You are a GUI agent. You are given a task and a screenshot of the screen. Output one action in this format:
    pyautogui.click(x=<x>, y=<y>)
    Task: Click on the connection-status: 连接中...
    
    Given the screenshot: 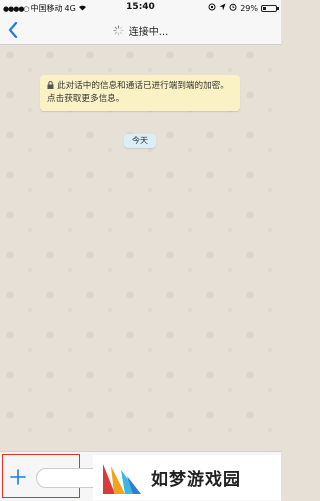 What is the action you would take?
    pyautogui.click(x=148, y=32)
    